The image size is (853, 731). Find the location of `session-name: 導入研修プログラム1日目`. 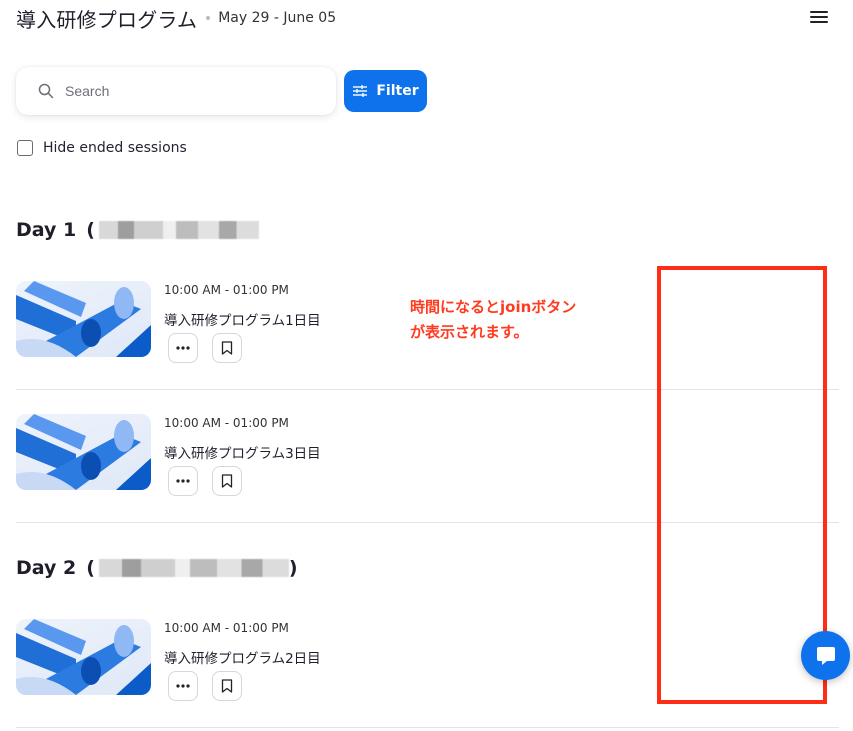

session-name: 導入研修プログラム1日目 is located at coordinates (242, 321).